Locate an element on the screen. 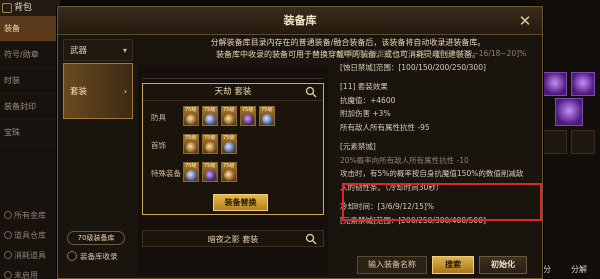  level70-library-button: 70级装备库 is located at coordinates (96, 238).